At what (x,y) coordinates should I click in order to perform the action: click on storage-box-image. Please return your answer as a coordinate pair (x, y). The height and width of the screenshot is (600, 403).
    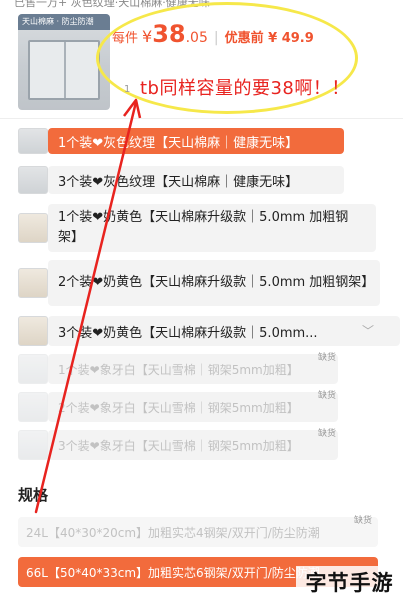
    Looking at the image, I should click on (64, 70).